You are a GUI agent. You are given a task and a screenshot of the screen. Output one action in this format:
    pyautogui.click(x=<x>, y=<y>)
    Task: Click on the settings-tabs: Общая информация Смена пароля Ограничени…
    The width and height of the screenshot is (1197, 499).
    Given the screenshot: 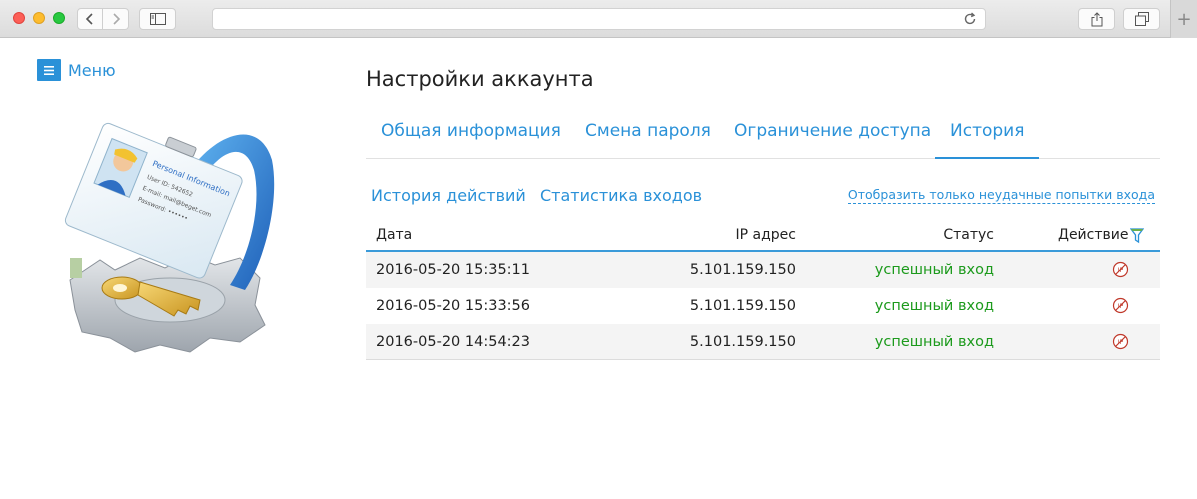 What is the action you would take?
    pyautogui.click(x=763, y=135)
    